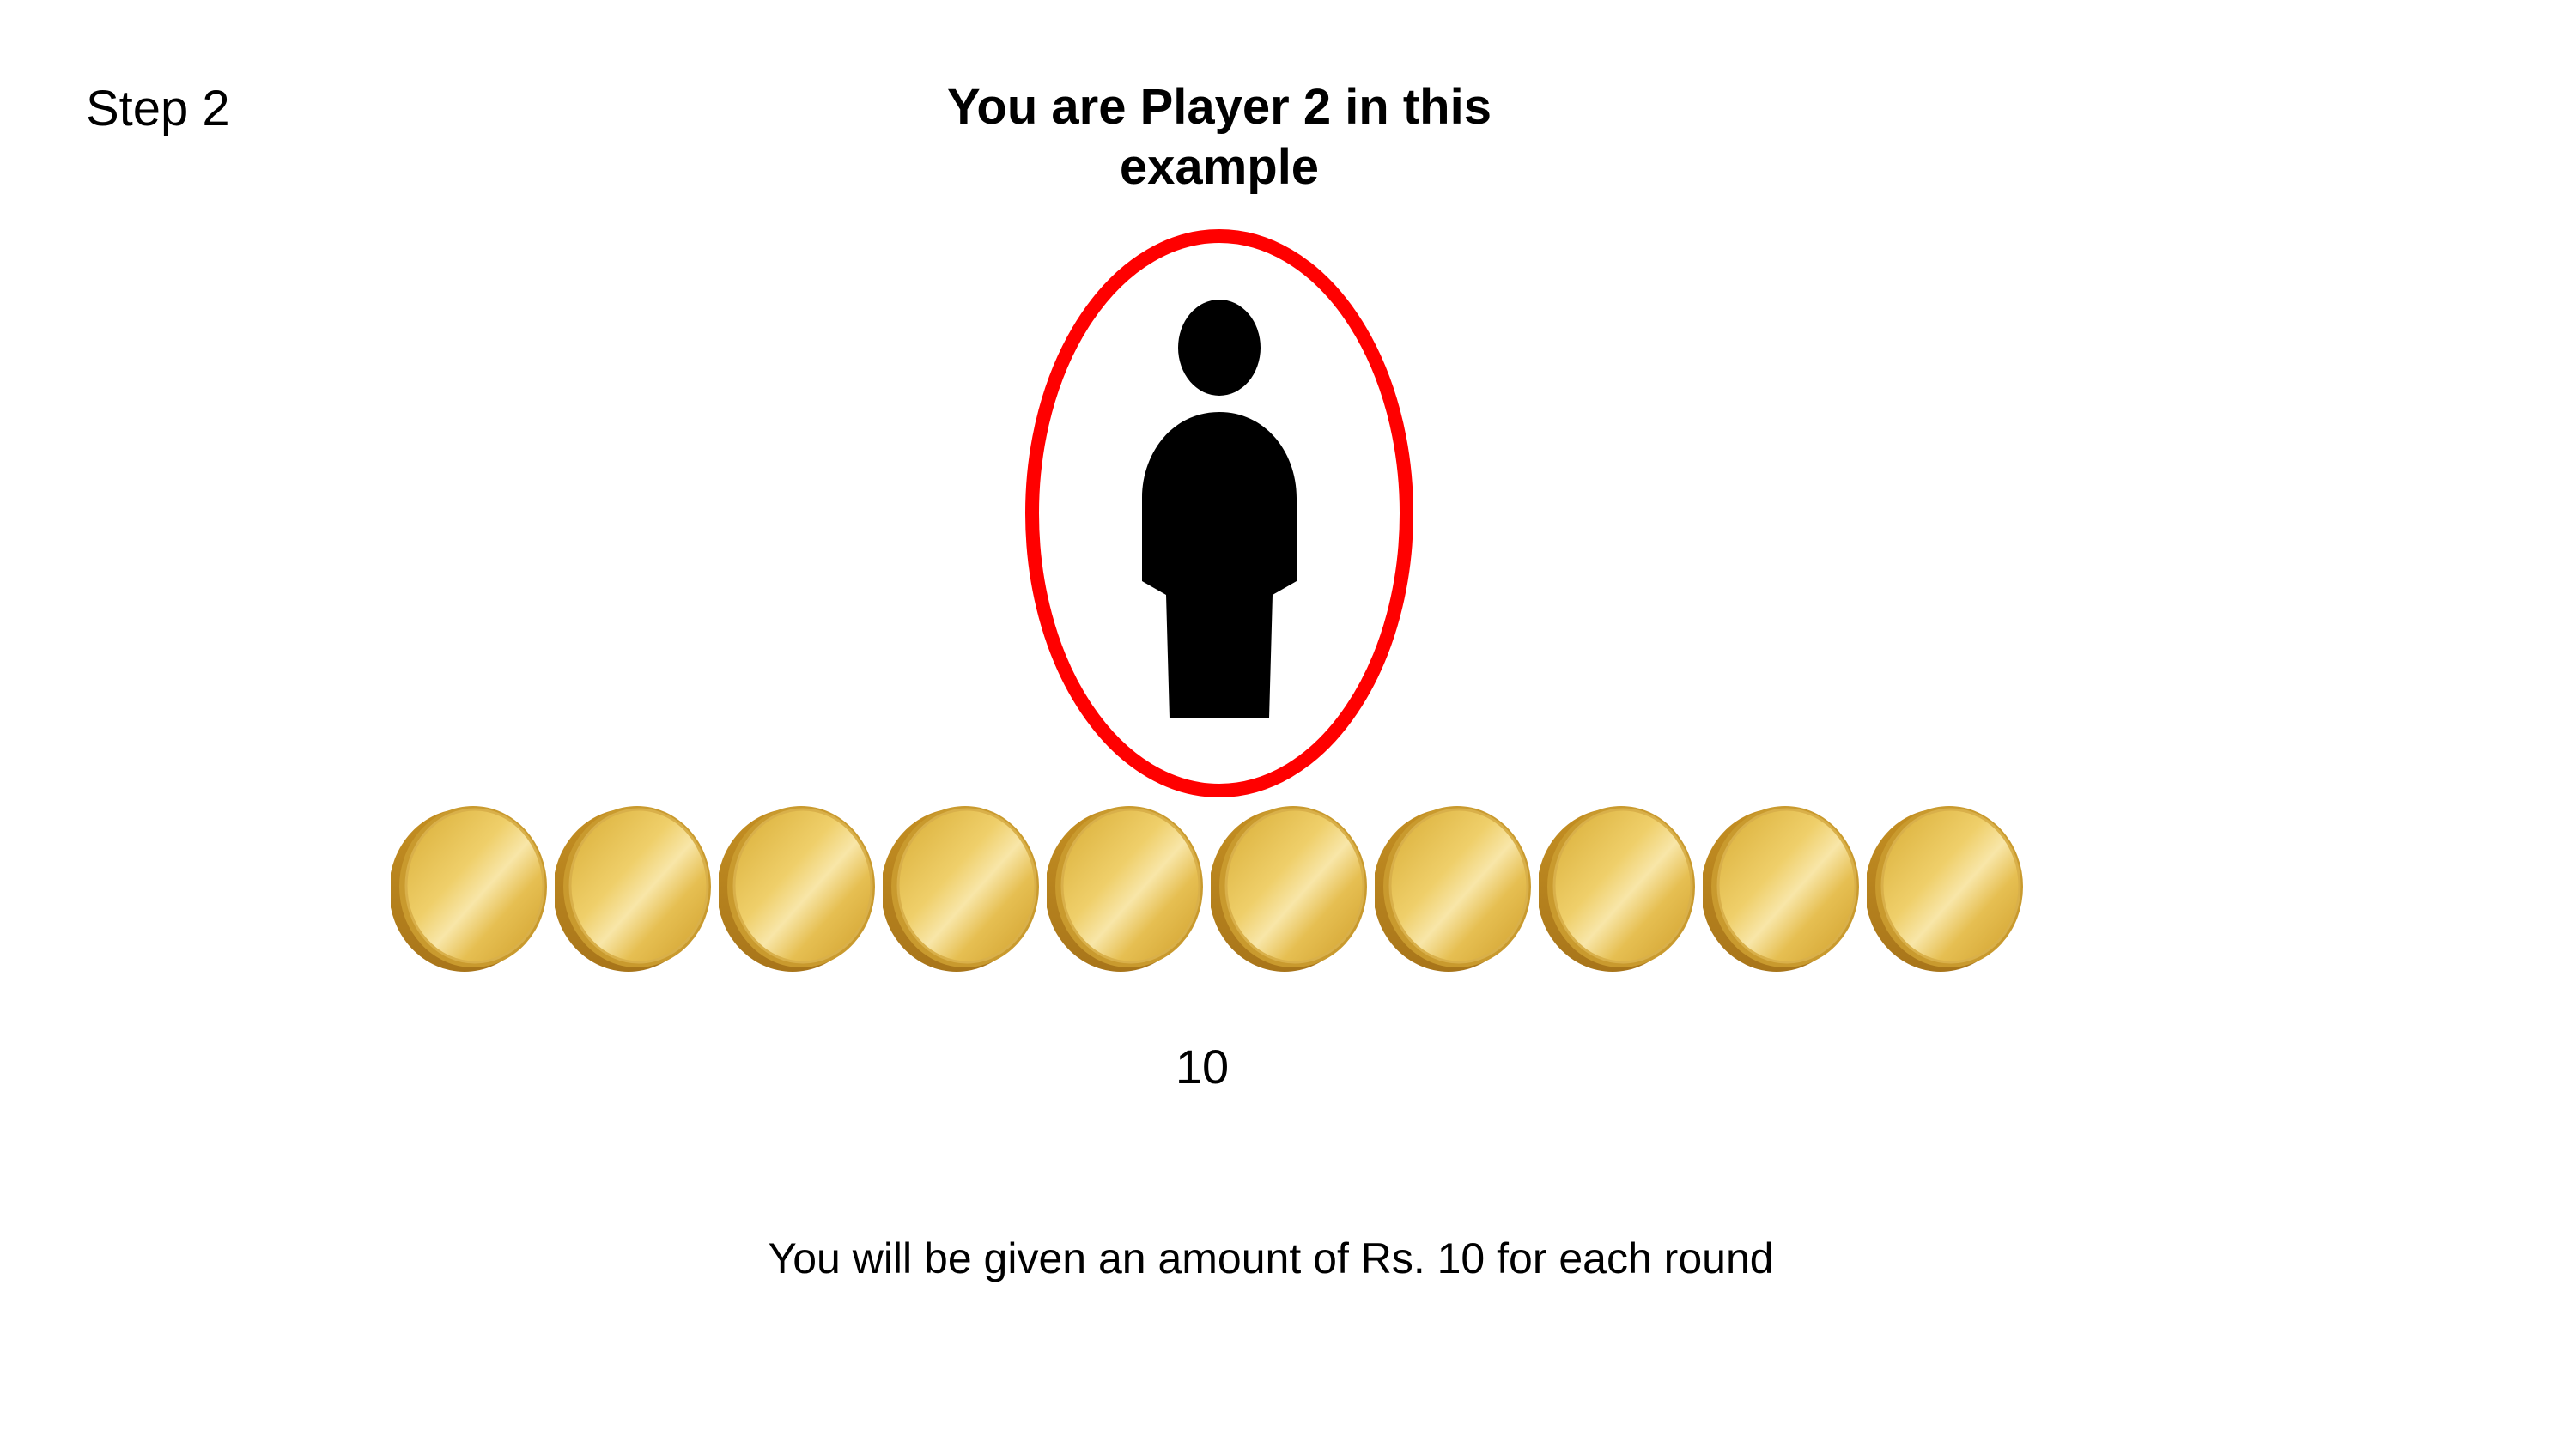 The width and height of the screenshot is (2576, 1449). I want to click on step-label: Step 2, so click(158, 108).